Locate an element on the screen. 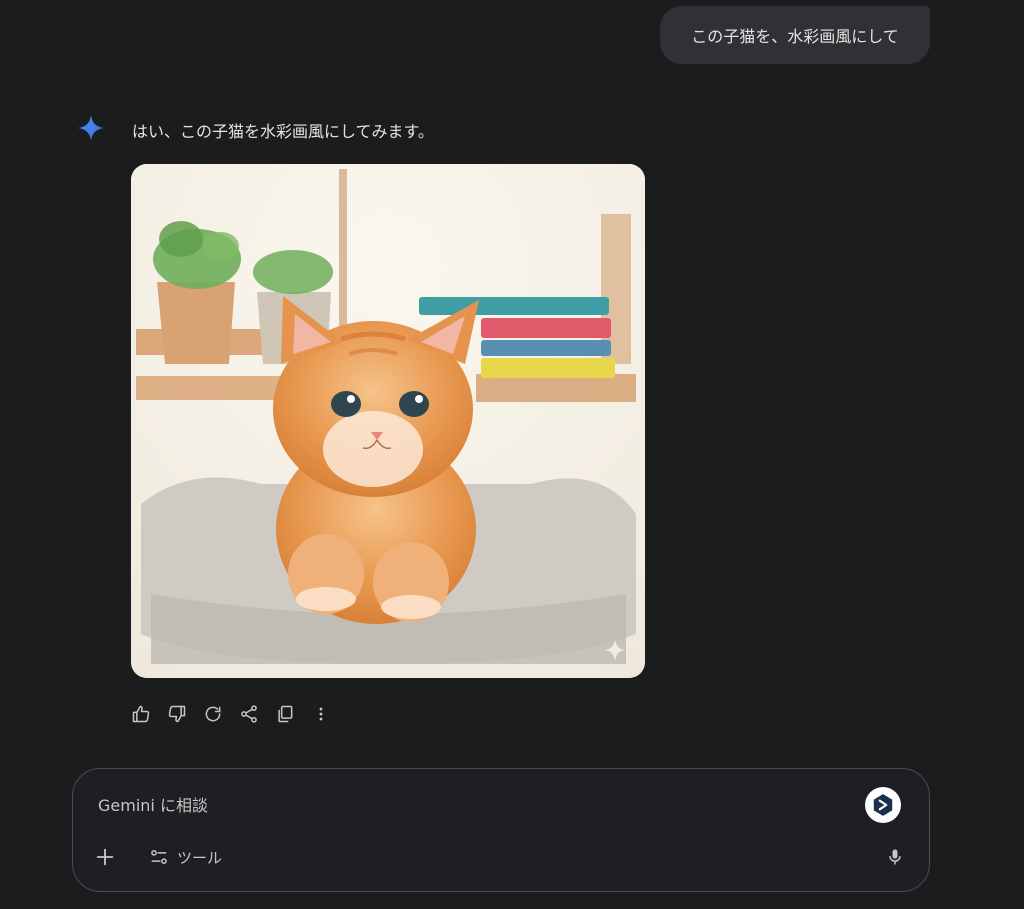 This screenshot has height=909, width=1024. microphone-icon is located at coordinates (895, 857).